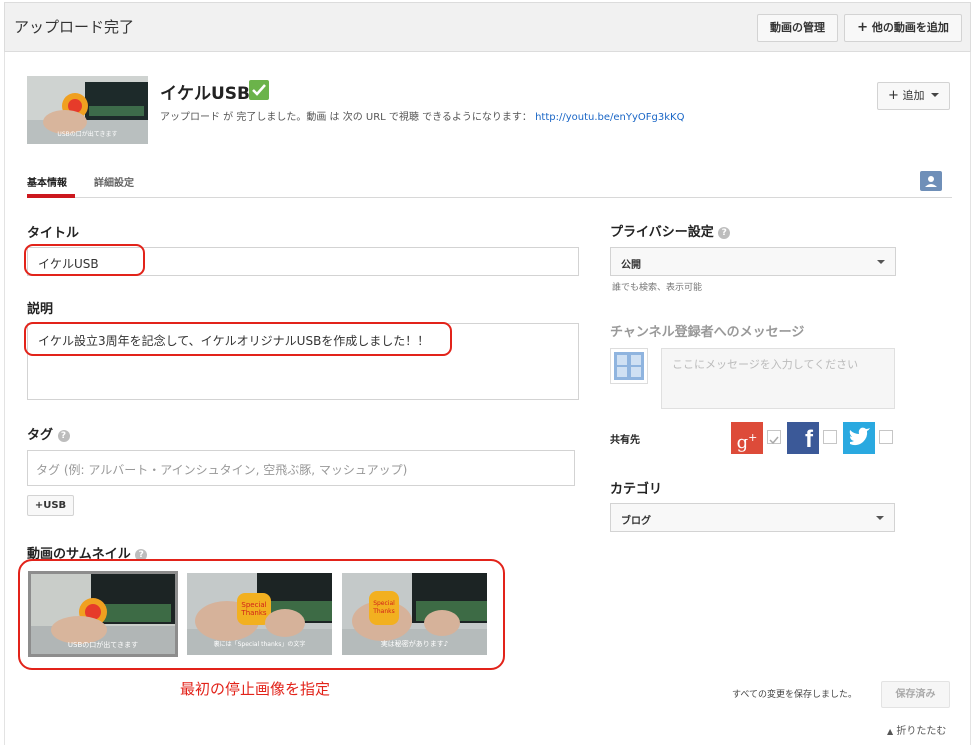 The height and width of the screenshot is (745, 975). What do you see at coordinates (625, 440) in the screenshot?
I see `share-label: 共有先` at bounding box center [625, 440].